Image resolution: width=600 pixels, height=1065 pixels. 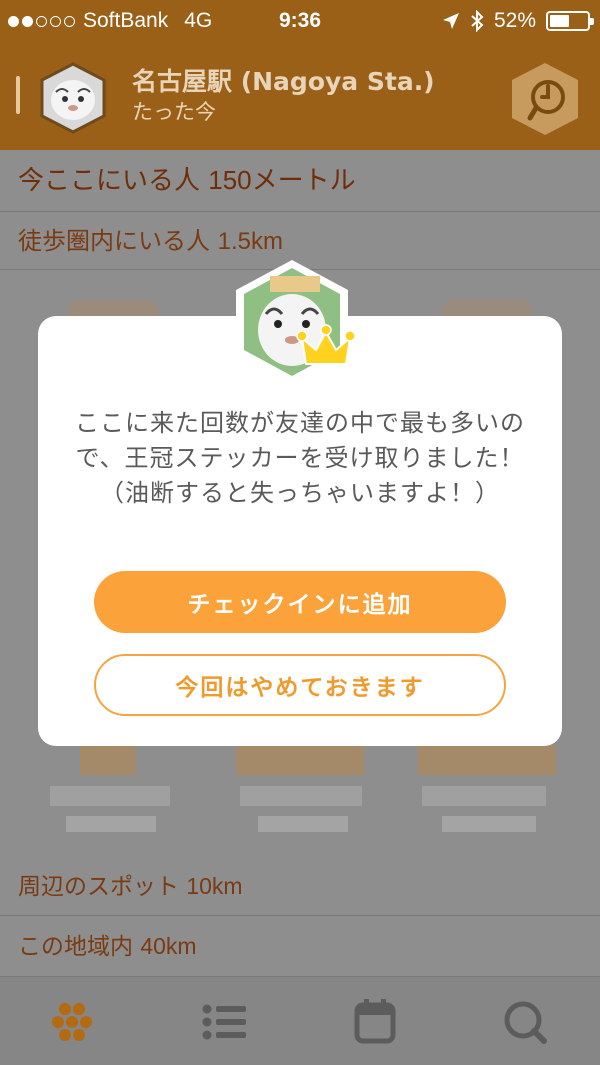 I want to click on search-icon, so click(x=525, y=1022).